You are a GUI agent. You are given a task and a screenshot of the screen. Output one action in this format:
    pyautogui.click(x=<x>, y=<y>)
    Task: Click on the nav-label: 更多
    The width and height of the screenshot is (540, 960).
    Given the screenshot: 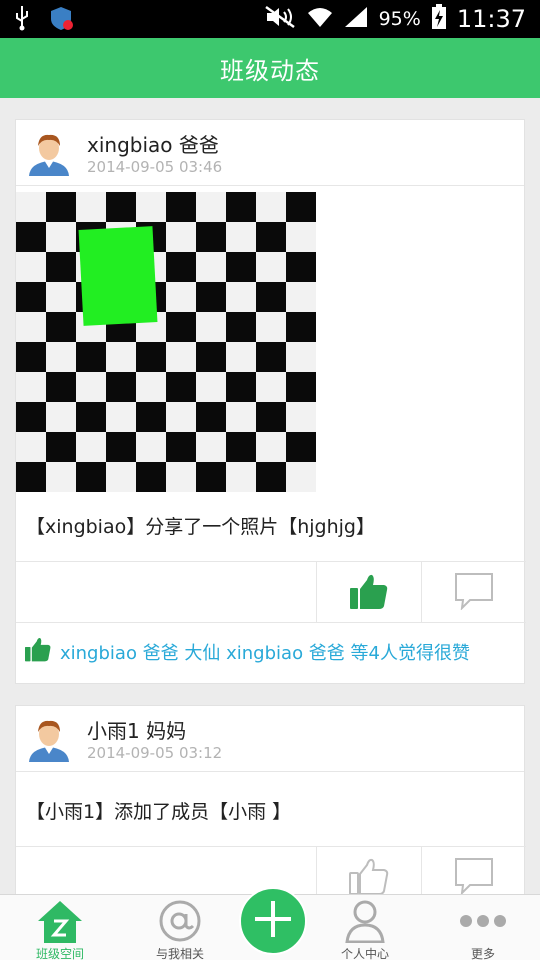 What is the action you would take?
    pyautogui.click(x=482, y=953)
    